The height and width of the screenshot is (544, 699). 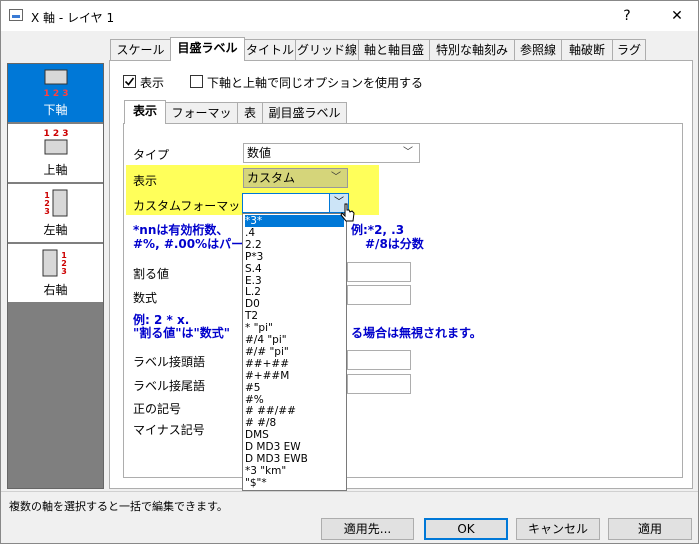 I want to click on prefix-input, so click(x=379, y=360).